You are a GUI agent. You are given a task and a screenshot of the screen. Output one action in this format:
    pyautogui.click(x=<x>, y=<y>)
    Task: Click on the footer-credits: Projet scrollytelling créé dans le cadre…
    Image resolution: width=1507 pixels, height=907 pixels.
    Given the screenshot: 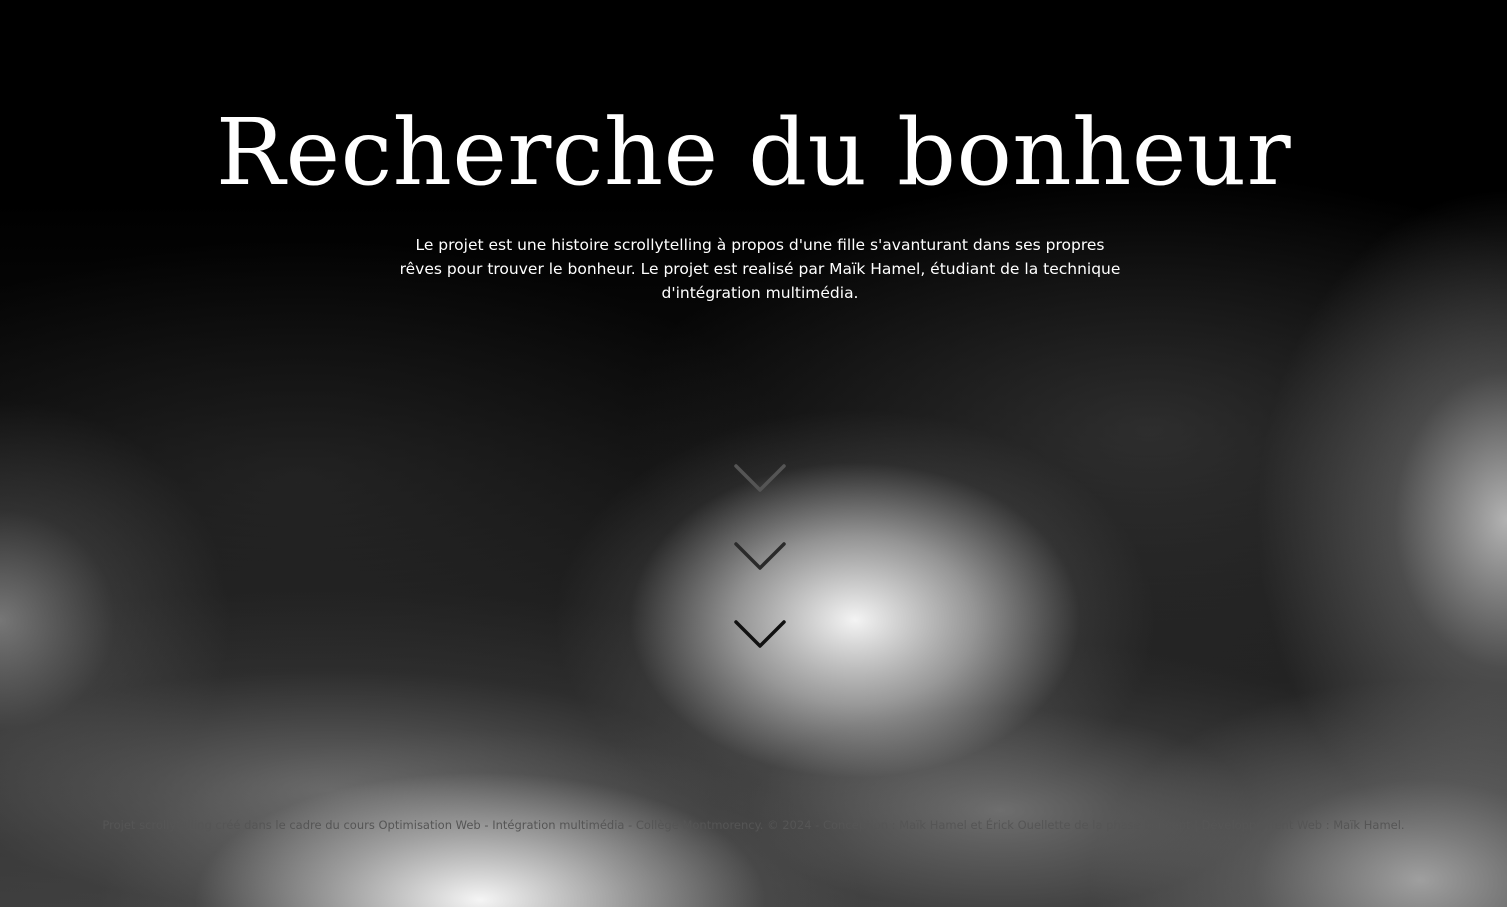 What is the action you would take?
    pyautogui.click(x=753, y=825)
    